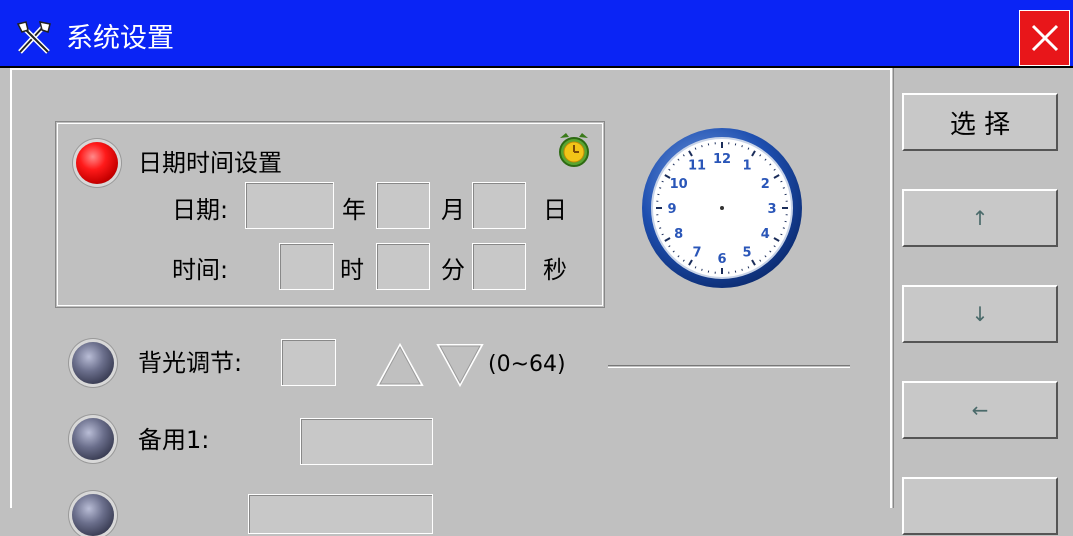 This screenshot has width=1073, height=536. I want to click on hour-unit: 时, so click(352, 270).